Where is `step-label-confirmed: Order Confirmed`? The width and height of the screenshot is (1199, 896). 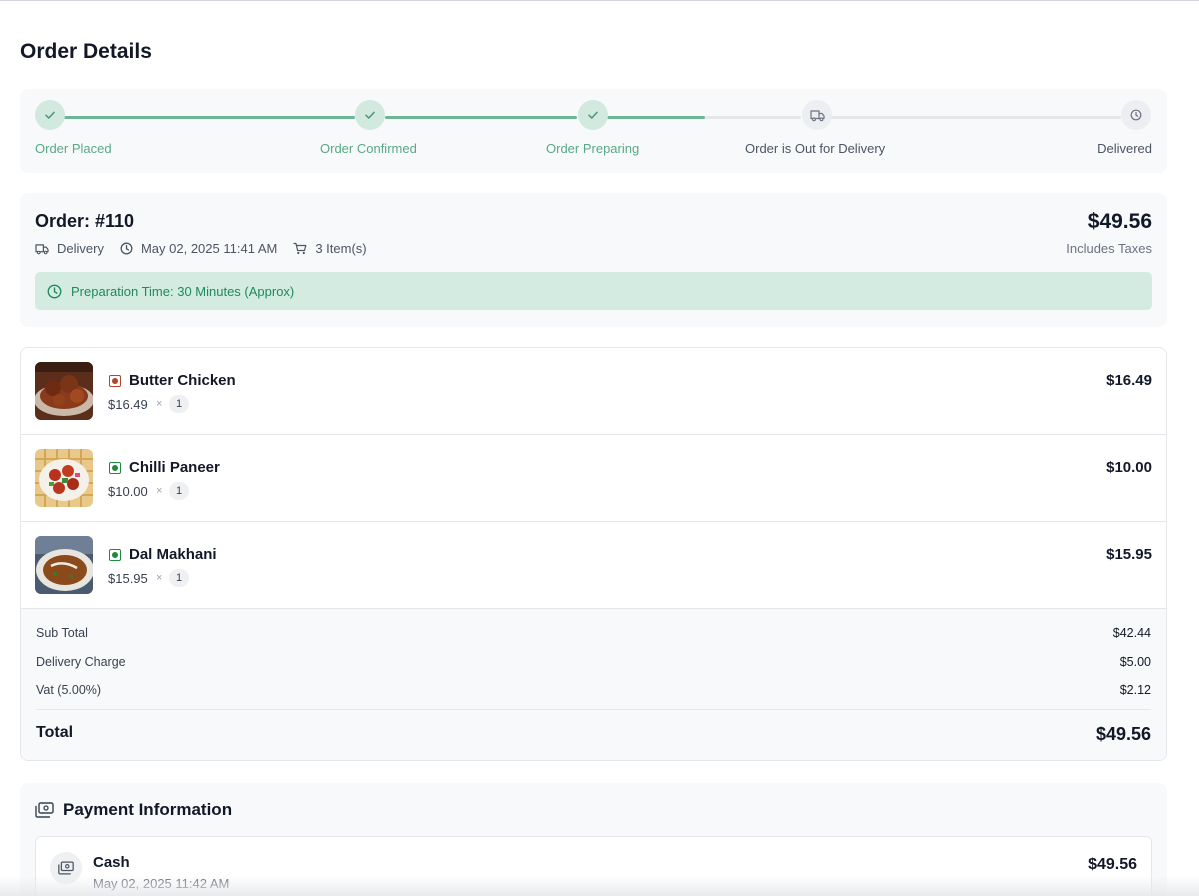
step-label-confirmed: Order Confirmed is located at coordinates (368, 148).